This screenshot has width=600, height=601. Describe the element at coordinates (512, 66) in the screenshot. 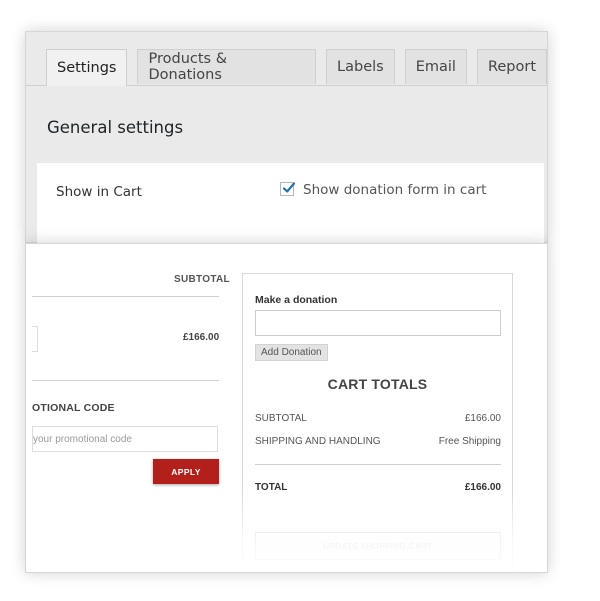

I see `tab-report: Report` at that location.